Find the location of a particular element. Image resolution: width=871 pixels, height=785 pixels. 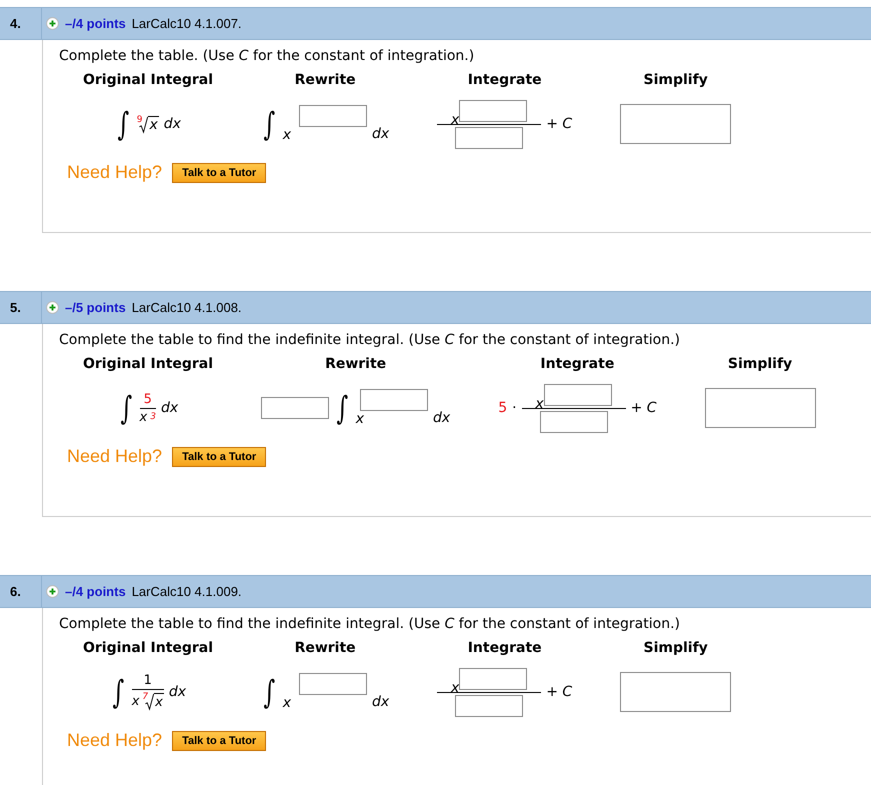

denominator-factor: x is located at coordinates (136, 701).